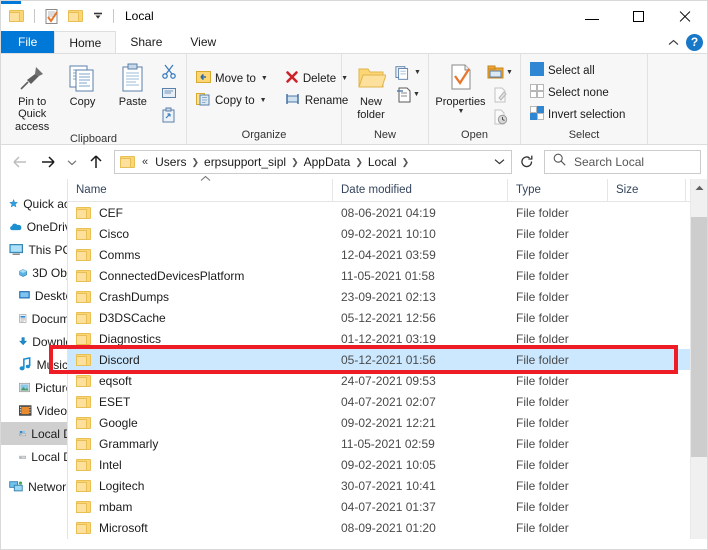  Describe the element at coordinates (699, 187) in the screenshot. I see `scrollbar-up-arrow-icon` at that location.